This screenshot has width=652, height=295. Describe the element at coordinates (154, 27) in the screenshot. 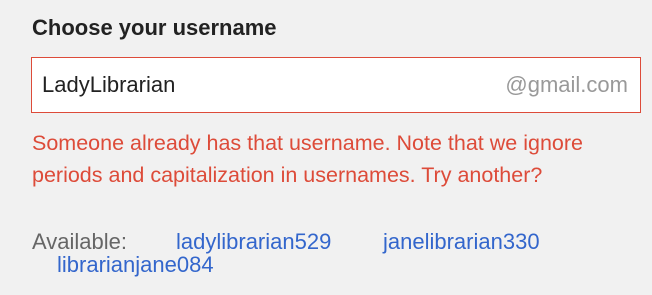

I see `username-heading: Choose your username` at that location.